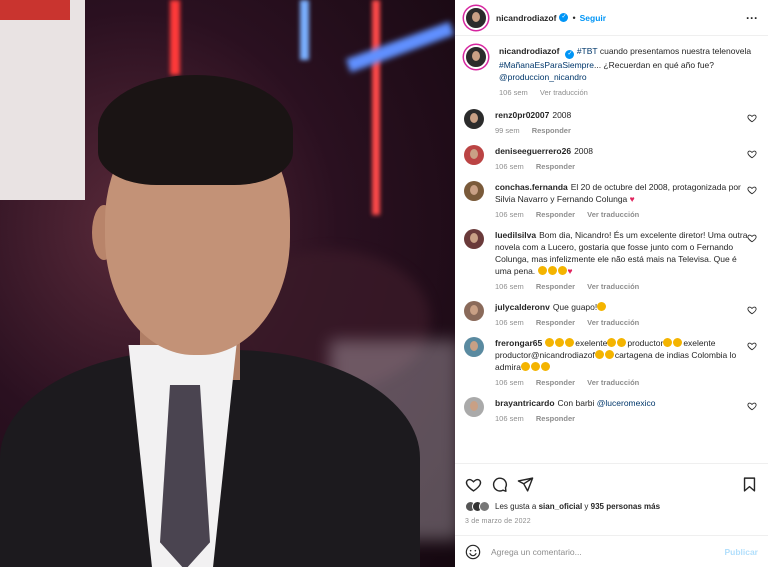  What do you see at coordinates (749, 484) in the screenshot?
I see `save-bookmark-icon` at bounding box center [749, 484].